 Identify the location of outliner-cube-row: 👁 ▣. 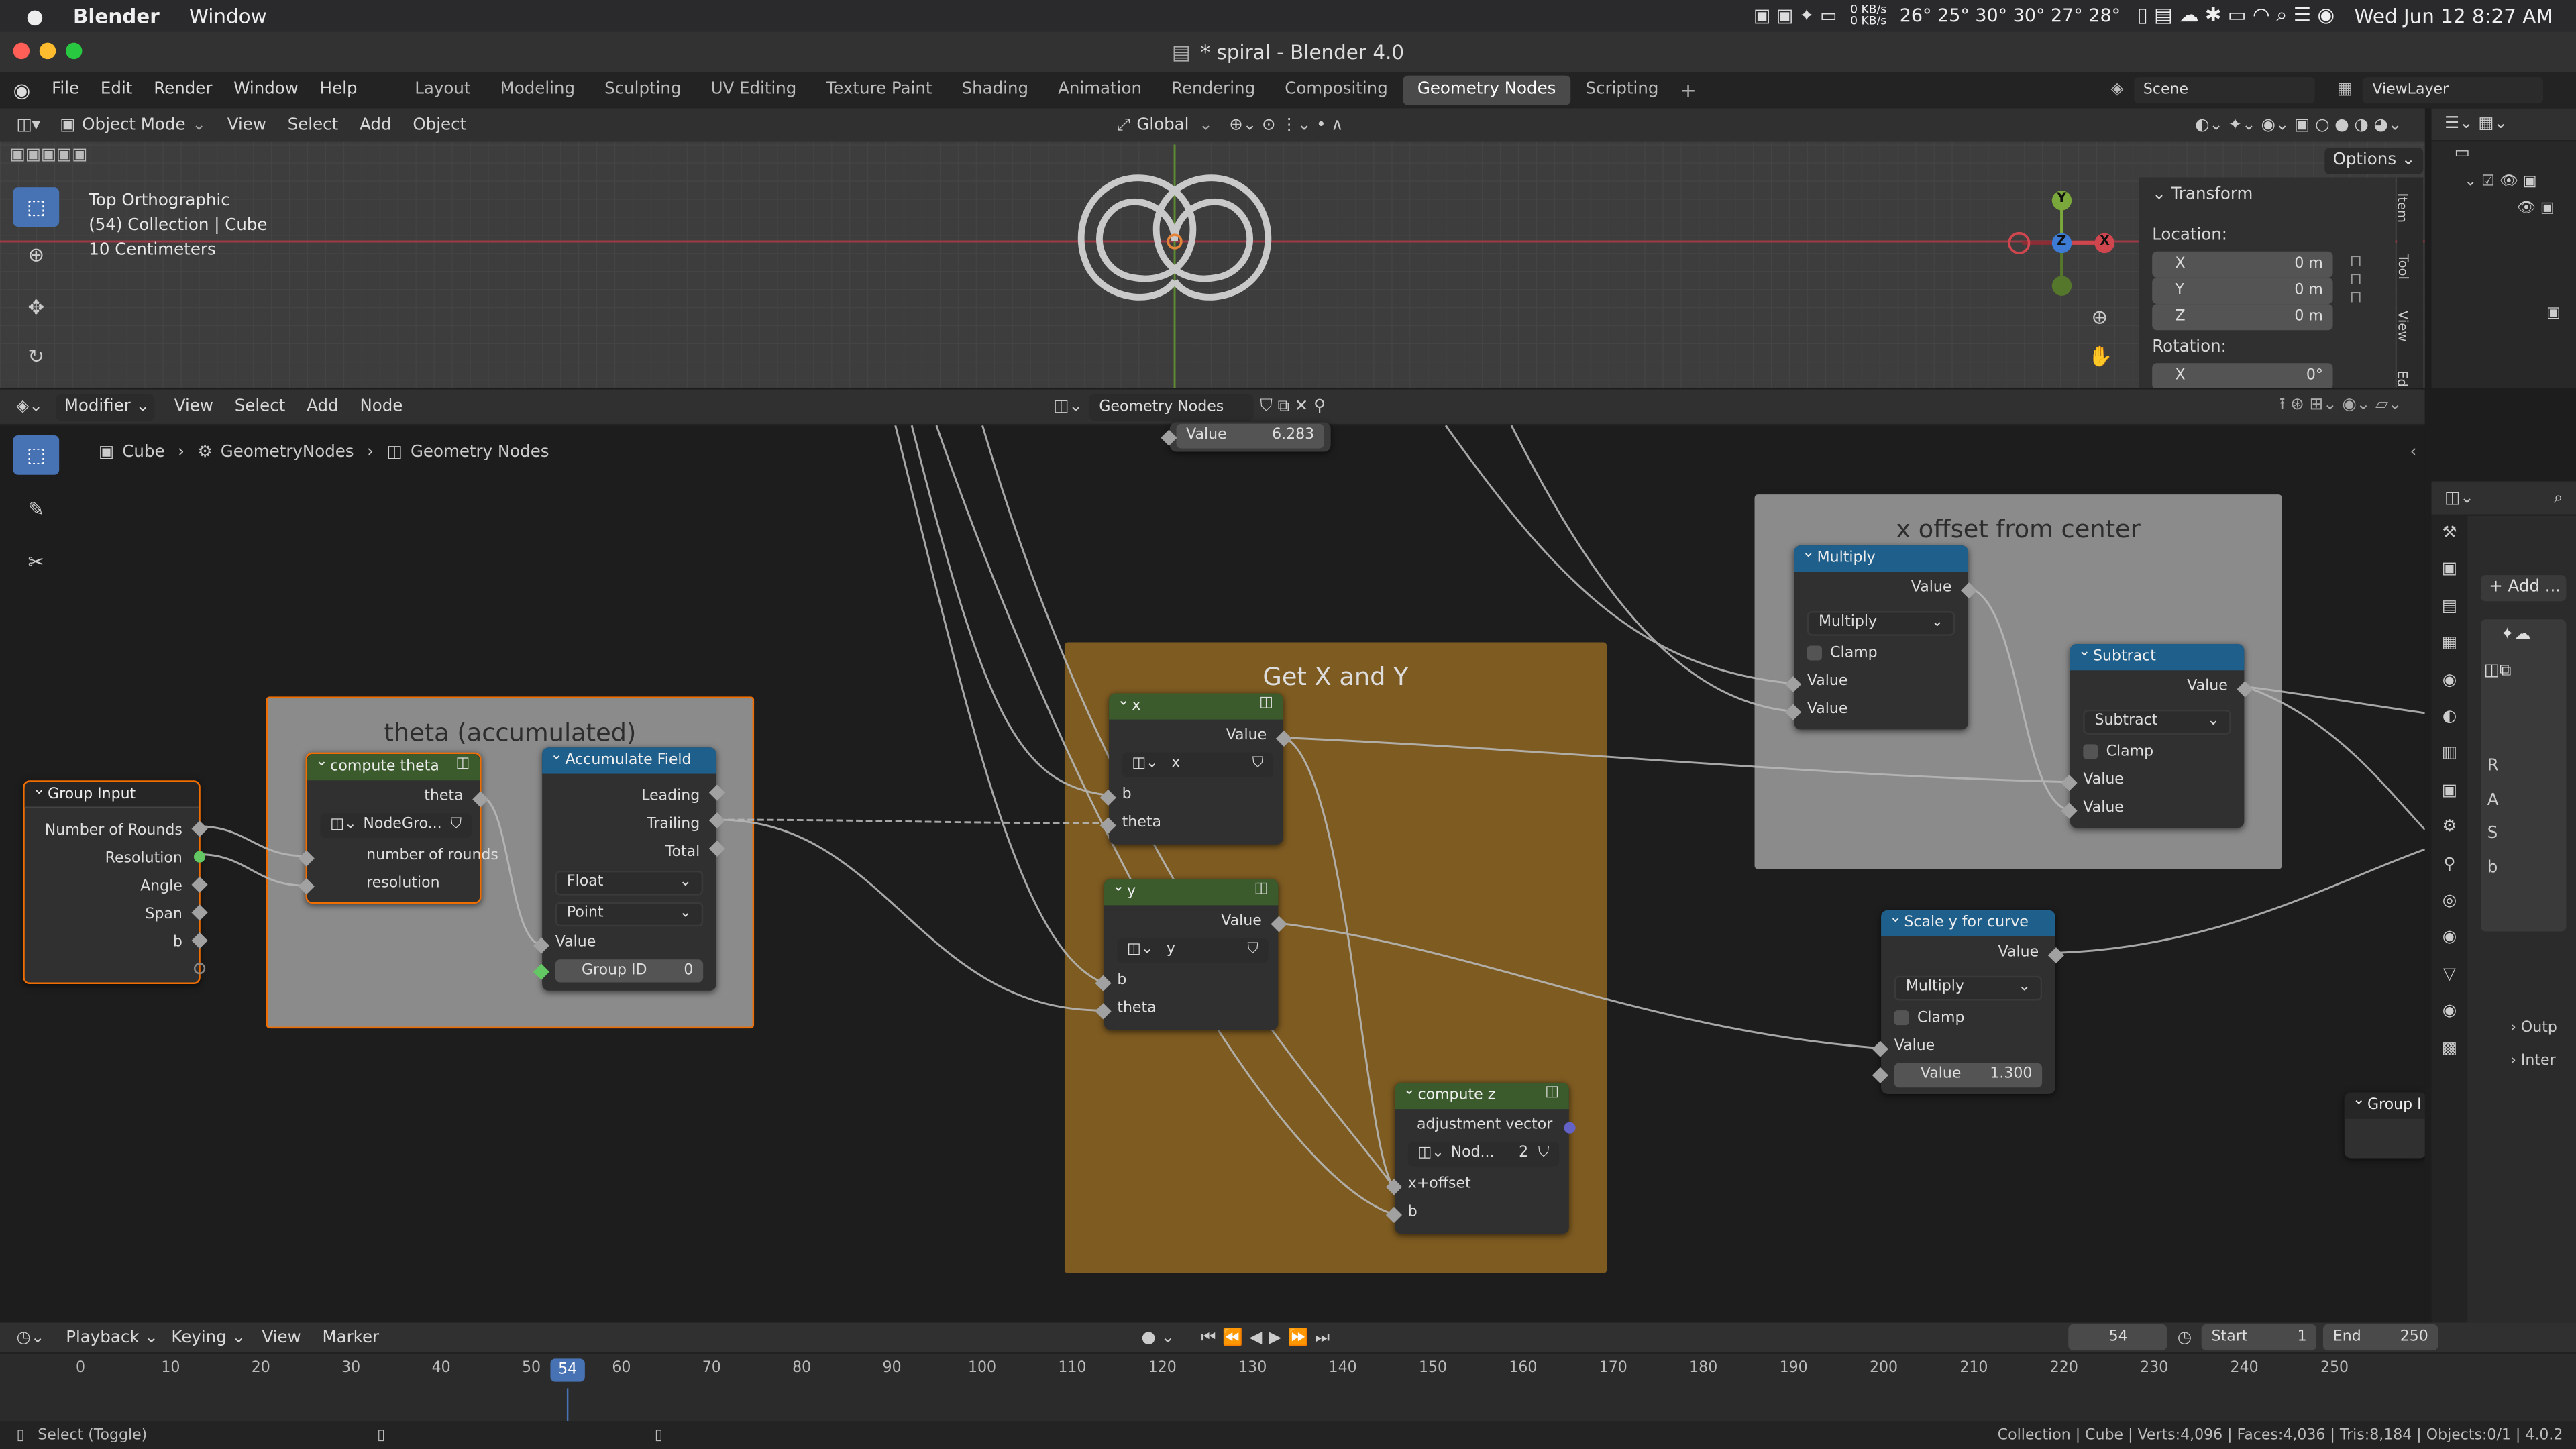
(2536, 209).